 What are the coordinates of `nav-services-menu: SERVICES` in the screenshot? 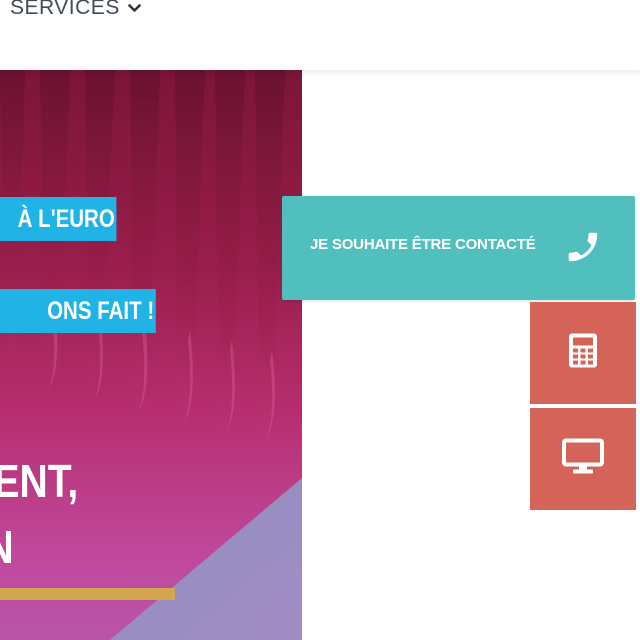 It's located at (75, 10).